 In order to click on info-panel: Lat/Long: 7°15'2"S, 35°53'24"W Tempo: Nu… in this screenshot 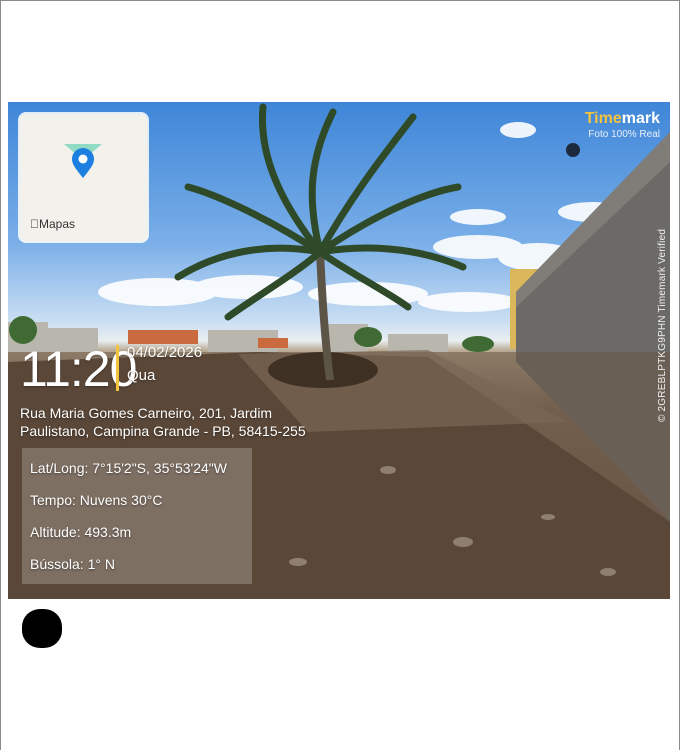, I will do `click(137, 516)`.